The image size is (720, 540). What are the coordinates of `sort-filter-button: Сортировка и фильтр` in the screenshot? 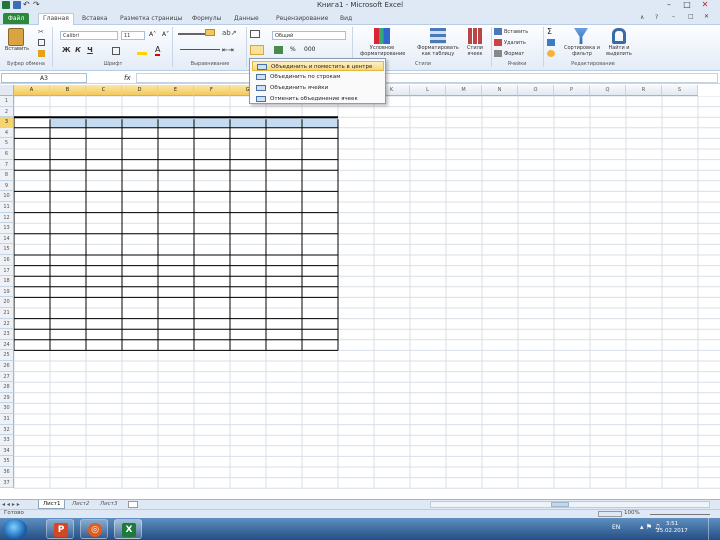 It's located at (582, 51).